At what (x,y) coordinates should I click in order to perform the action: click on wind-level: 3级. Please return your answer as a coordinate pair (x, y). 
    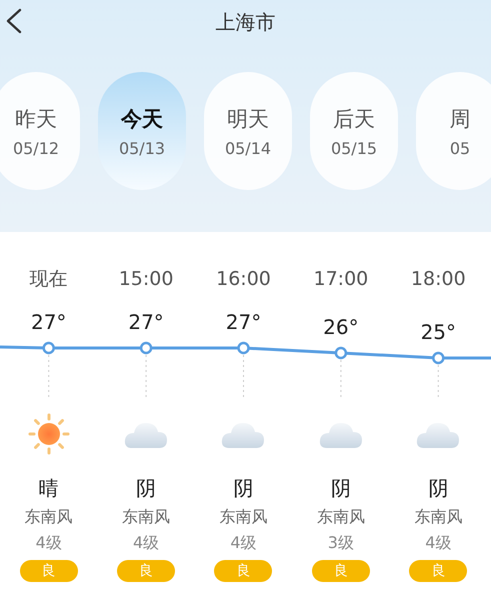
    Looking at the image, I should click on (341, 543).